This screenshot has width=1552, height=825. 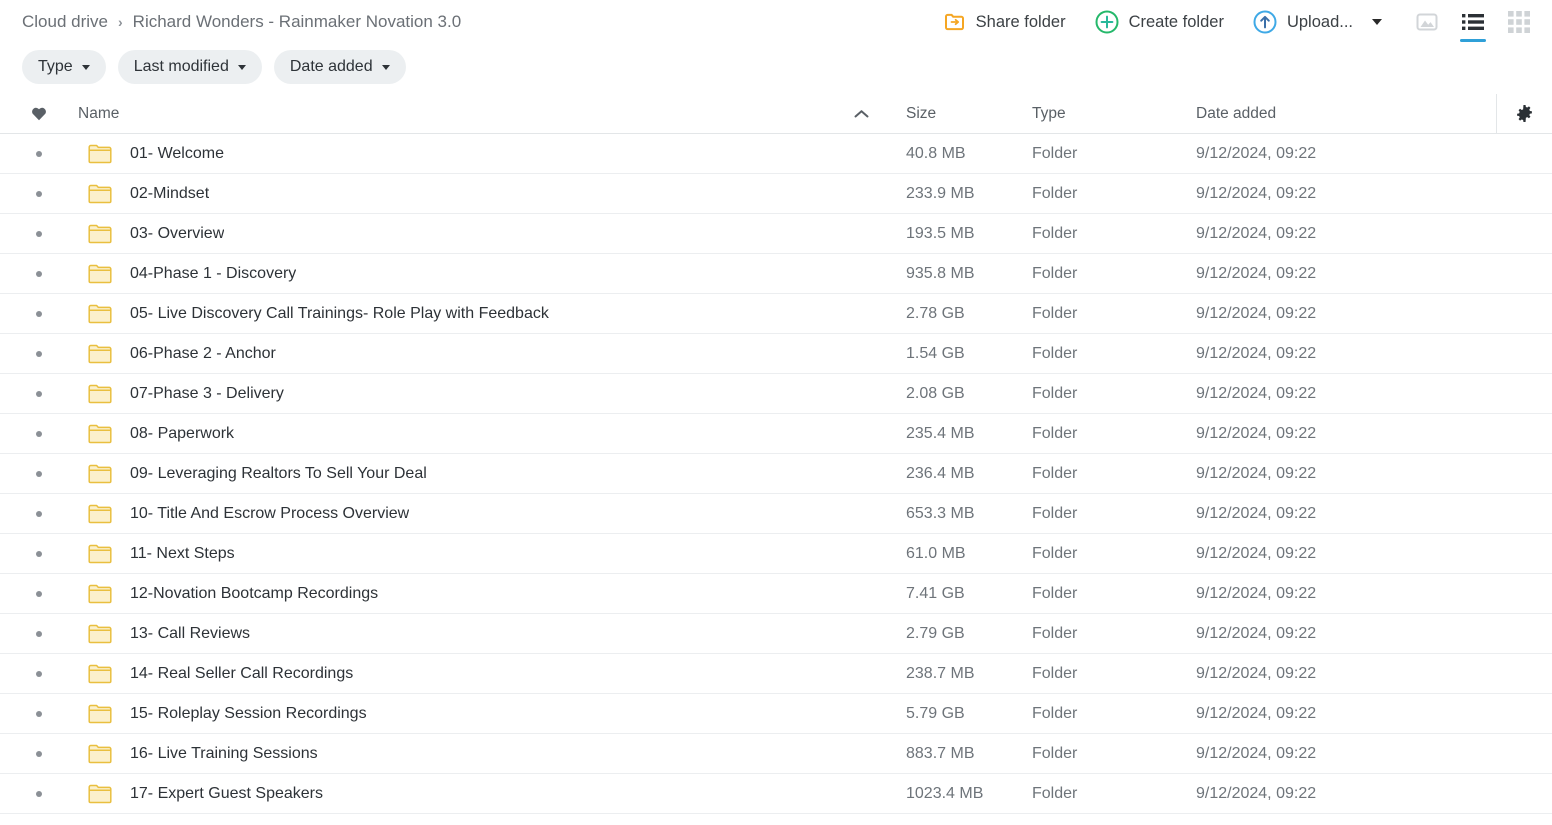 What do you see at coordinates (64, 67) in the screenshot?
I see `filter-chip-type: Type` at bounding box center [64, 67].